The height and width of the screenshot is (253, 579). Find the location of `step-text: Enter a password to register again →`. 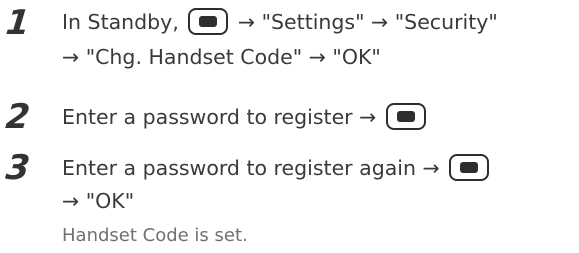

step-text: Enter a password to register again → is located at coordinates (251, 168).